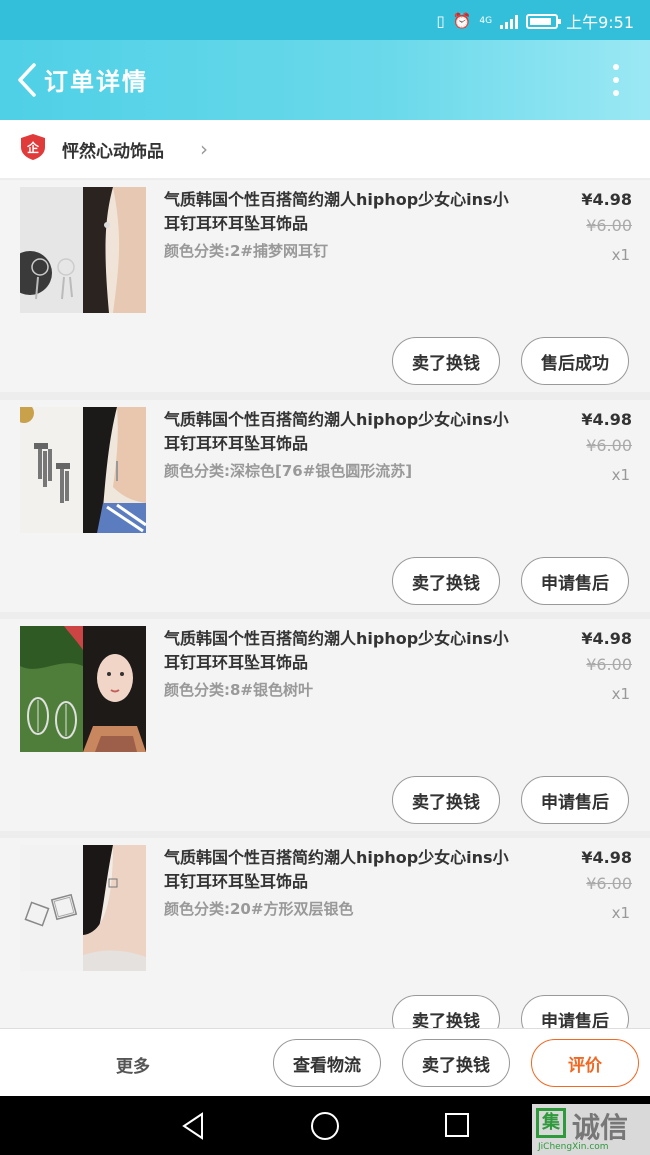 Image resolution: width=650 pixels, height=1155 pixels. Describe the element at coordinates (133, 1064) in the screenshot. I see `more-button: 更多` at that location.